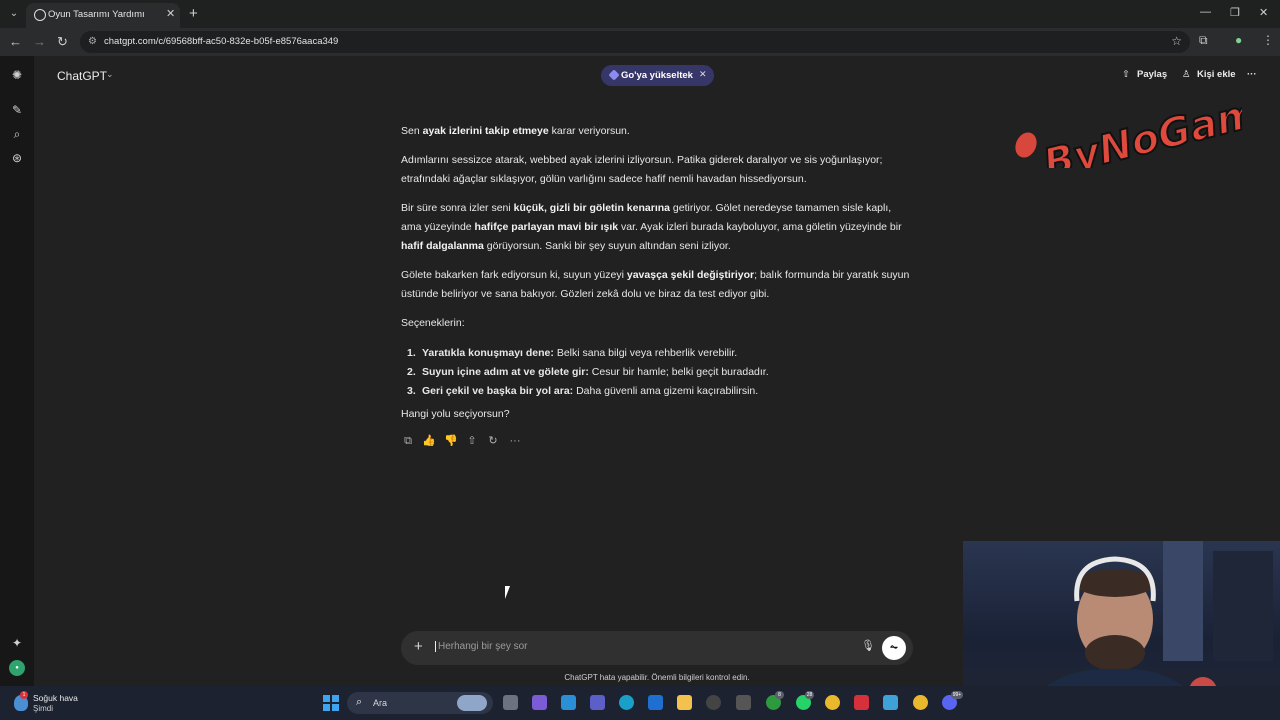 This screenshot has width=1280, height=720. What do you see at coordinates (861, 702) in the screenshot?
I see `wps-office-icon` at bounding box center [861, 702].